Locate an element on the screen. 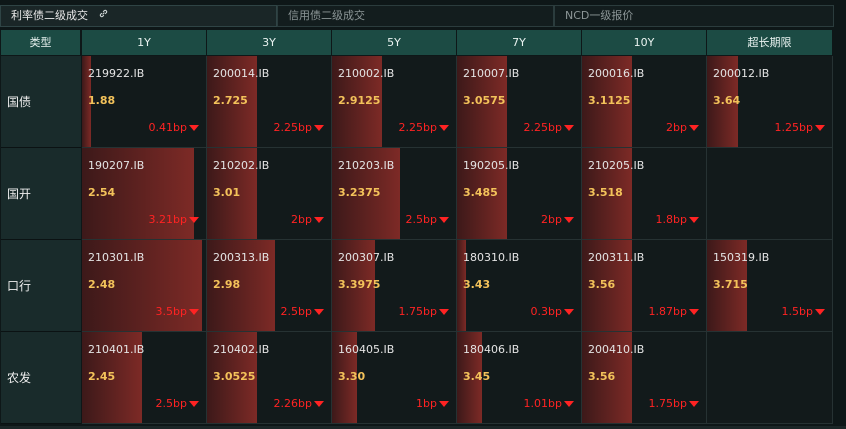 This screenshot has height=429, width=846. bond-yield: 3.1125 is located at coordinates (609, 100).